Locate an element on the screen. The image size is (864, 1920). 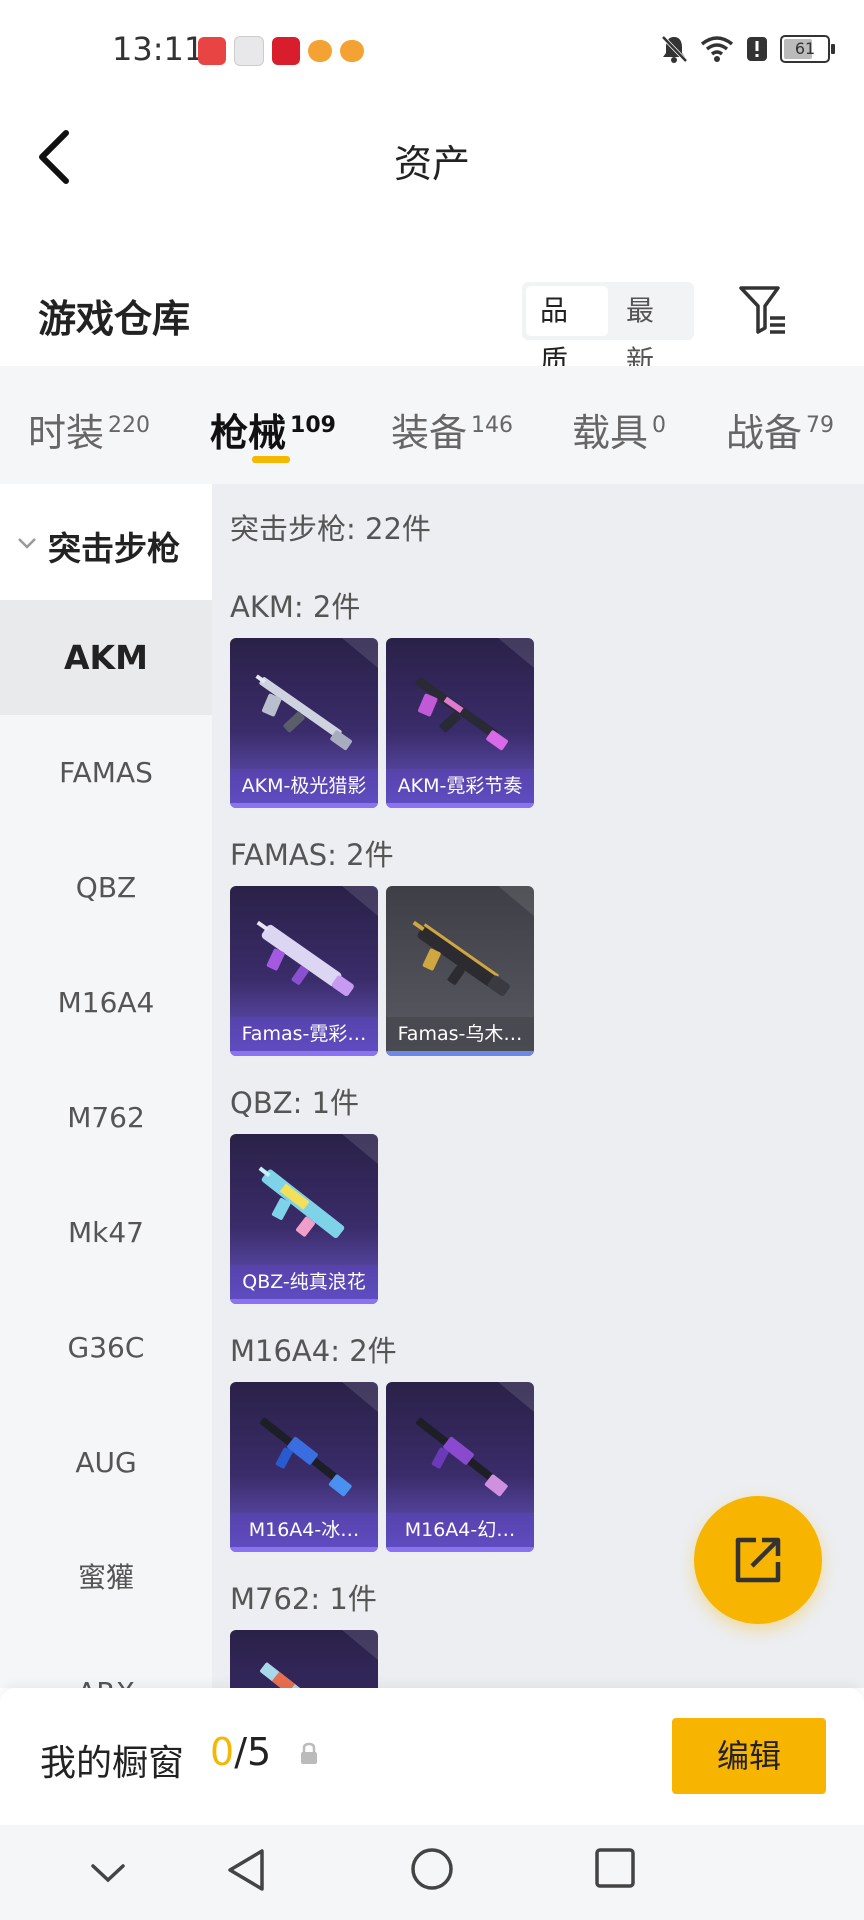
sidebar-item-m16a4: M16A4 is located at coordinates (106, 1002).